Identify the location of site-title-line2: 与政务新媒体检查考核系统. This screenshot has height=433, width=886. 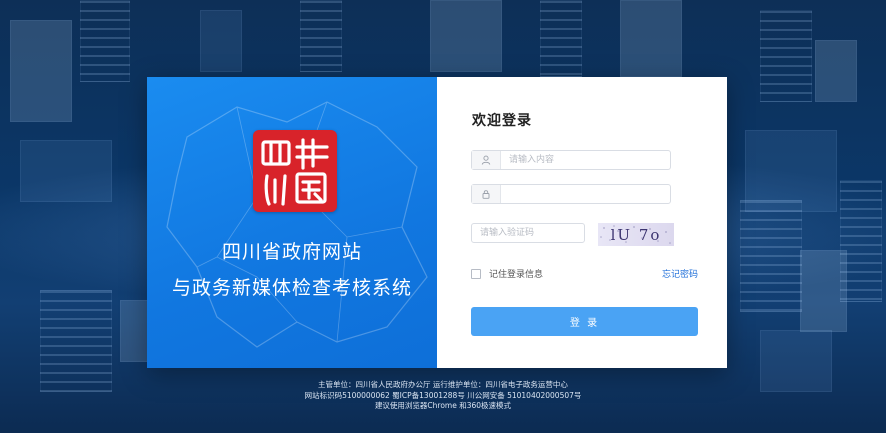
(291, 288).